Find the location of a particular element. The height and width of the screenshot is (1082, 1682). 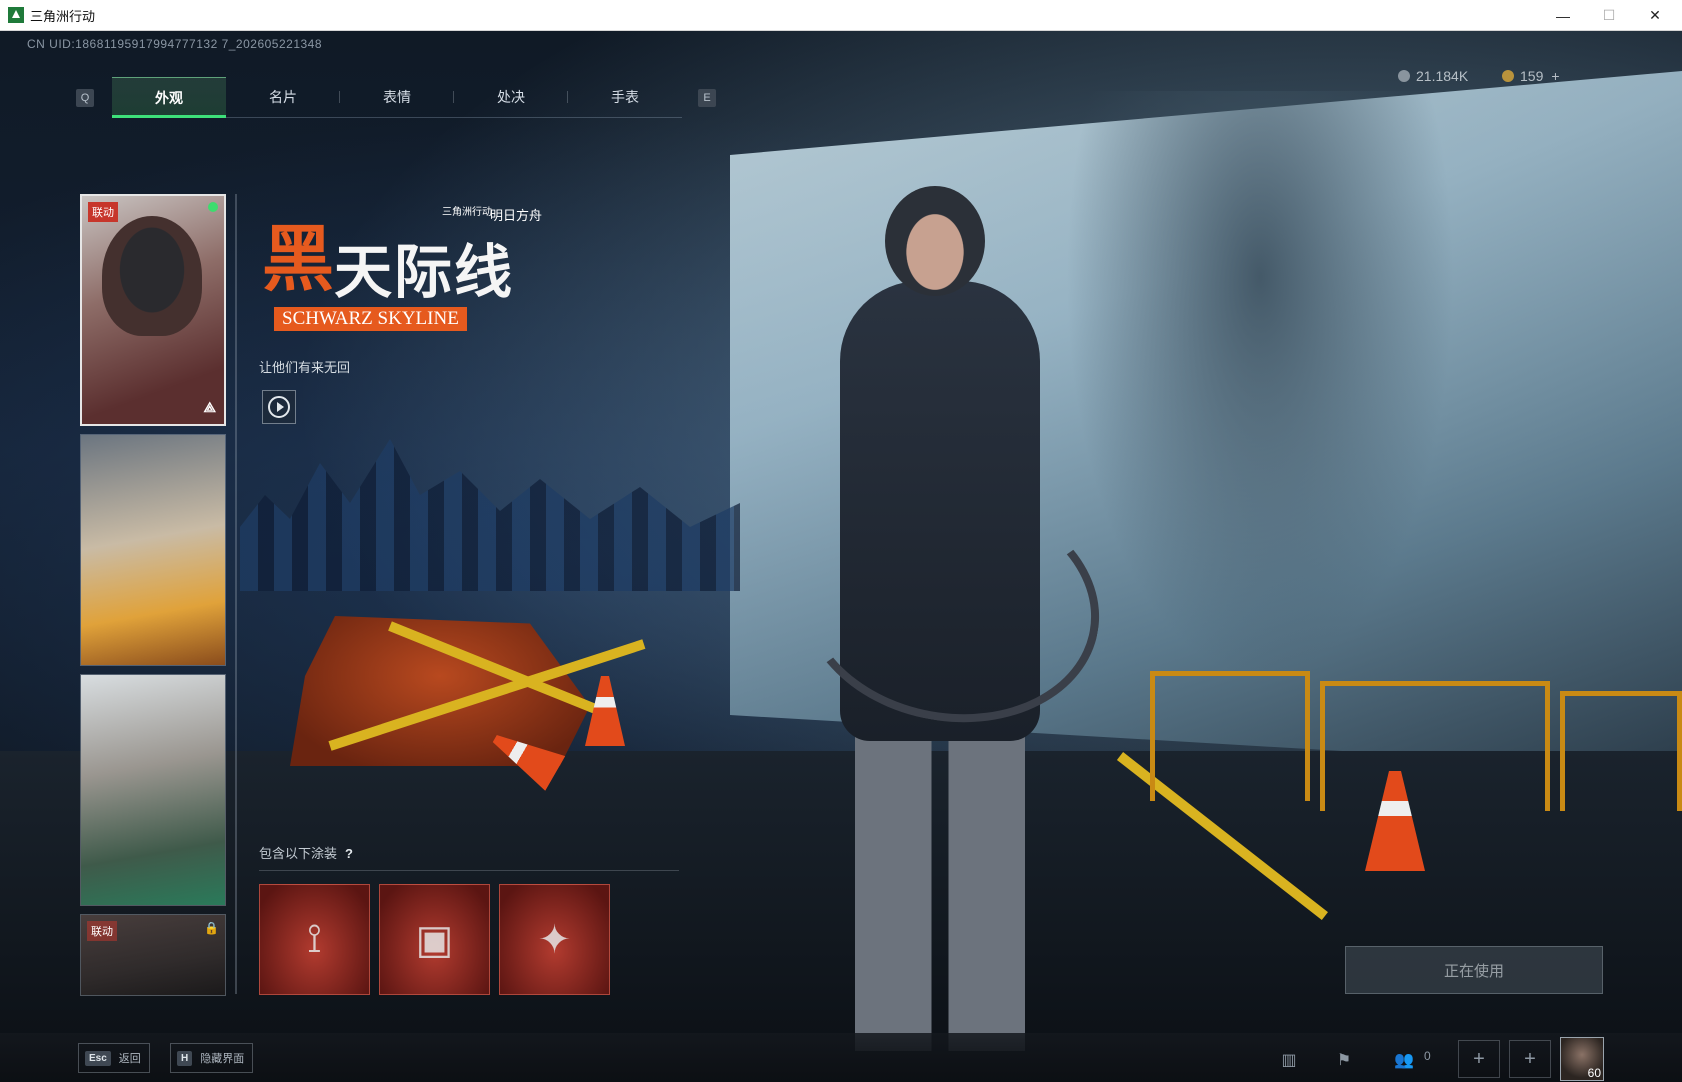

collab-brand-arknights: 明日方舟 is located at coordinates (516, 215).